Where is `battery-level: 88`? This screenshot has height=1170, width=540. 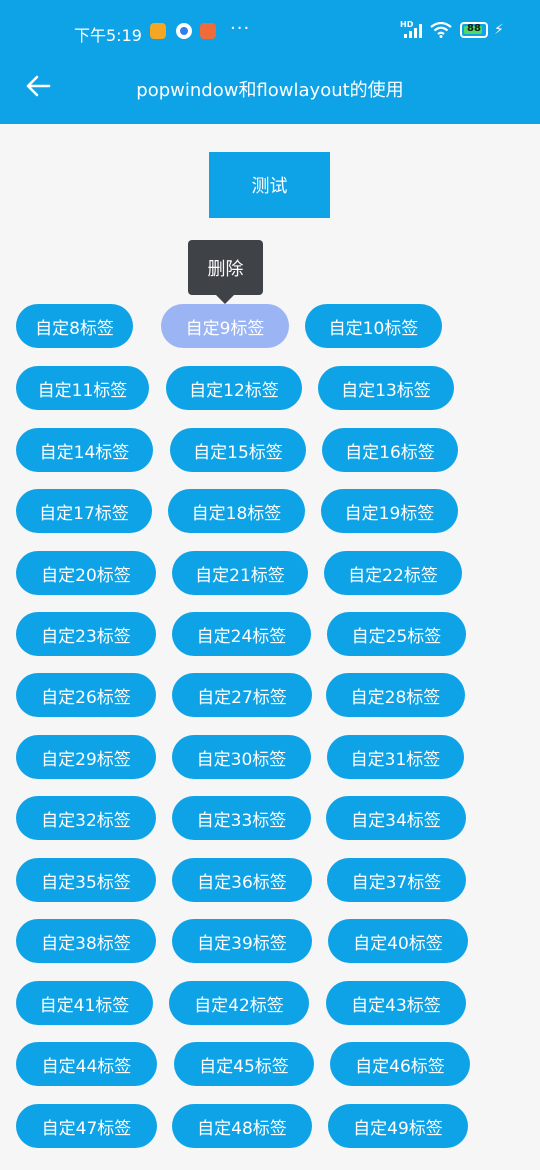
battery-level: 88 is located at coordinates (474, 28).